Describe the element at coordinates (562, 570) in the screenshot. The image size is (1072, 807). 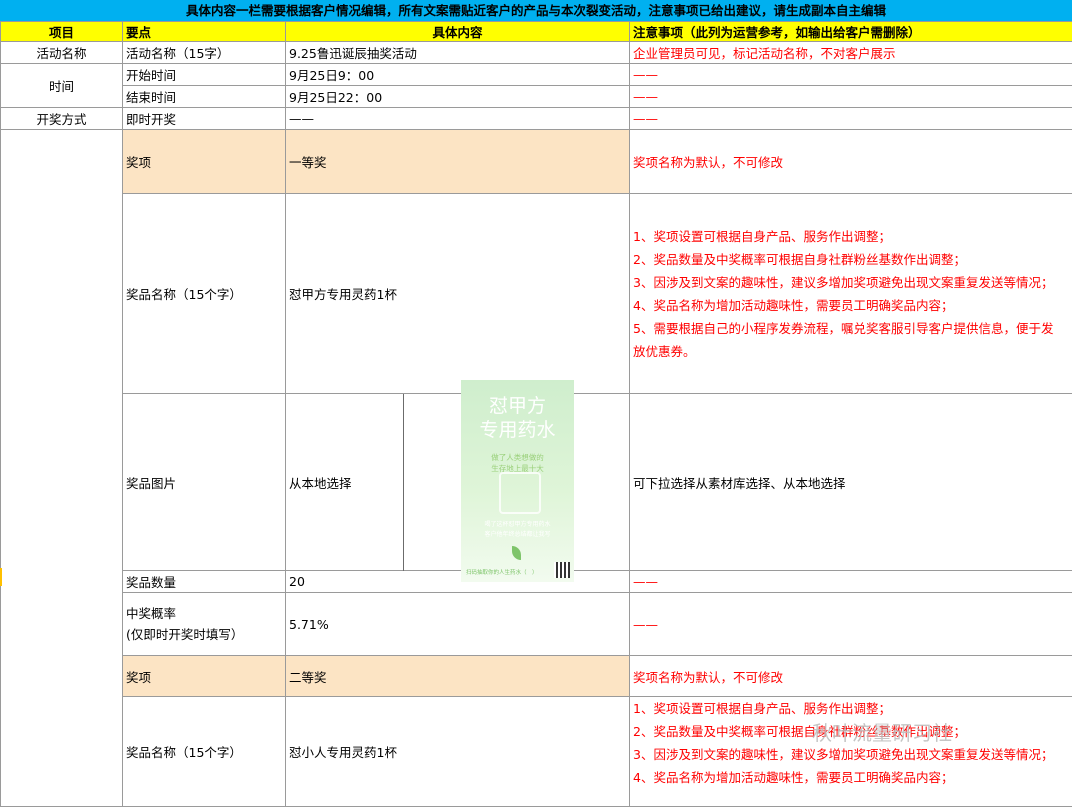
I see `qr-code-icon` at that location.